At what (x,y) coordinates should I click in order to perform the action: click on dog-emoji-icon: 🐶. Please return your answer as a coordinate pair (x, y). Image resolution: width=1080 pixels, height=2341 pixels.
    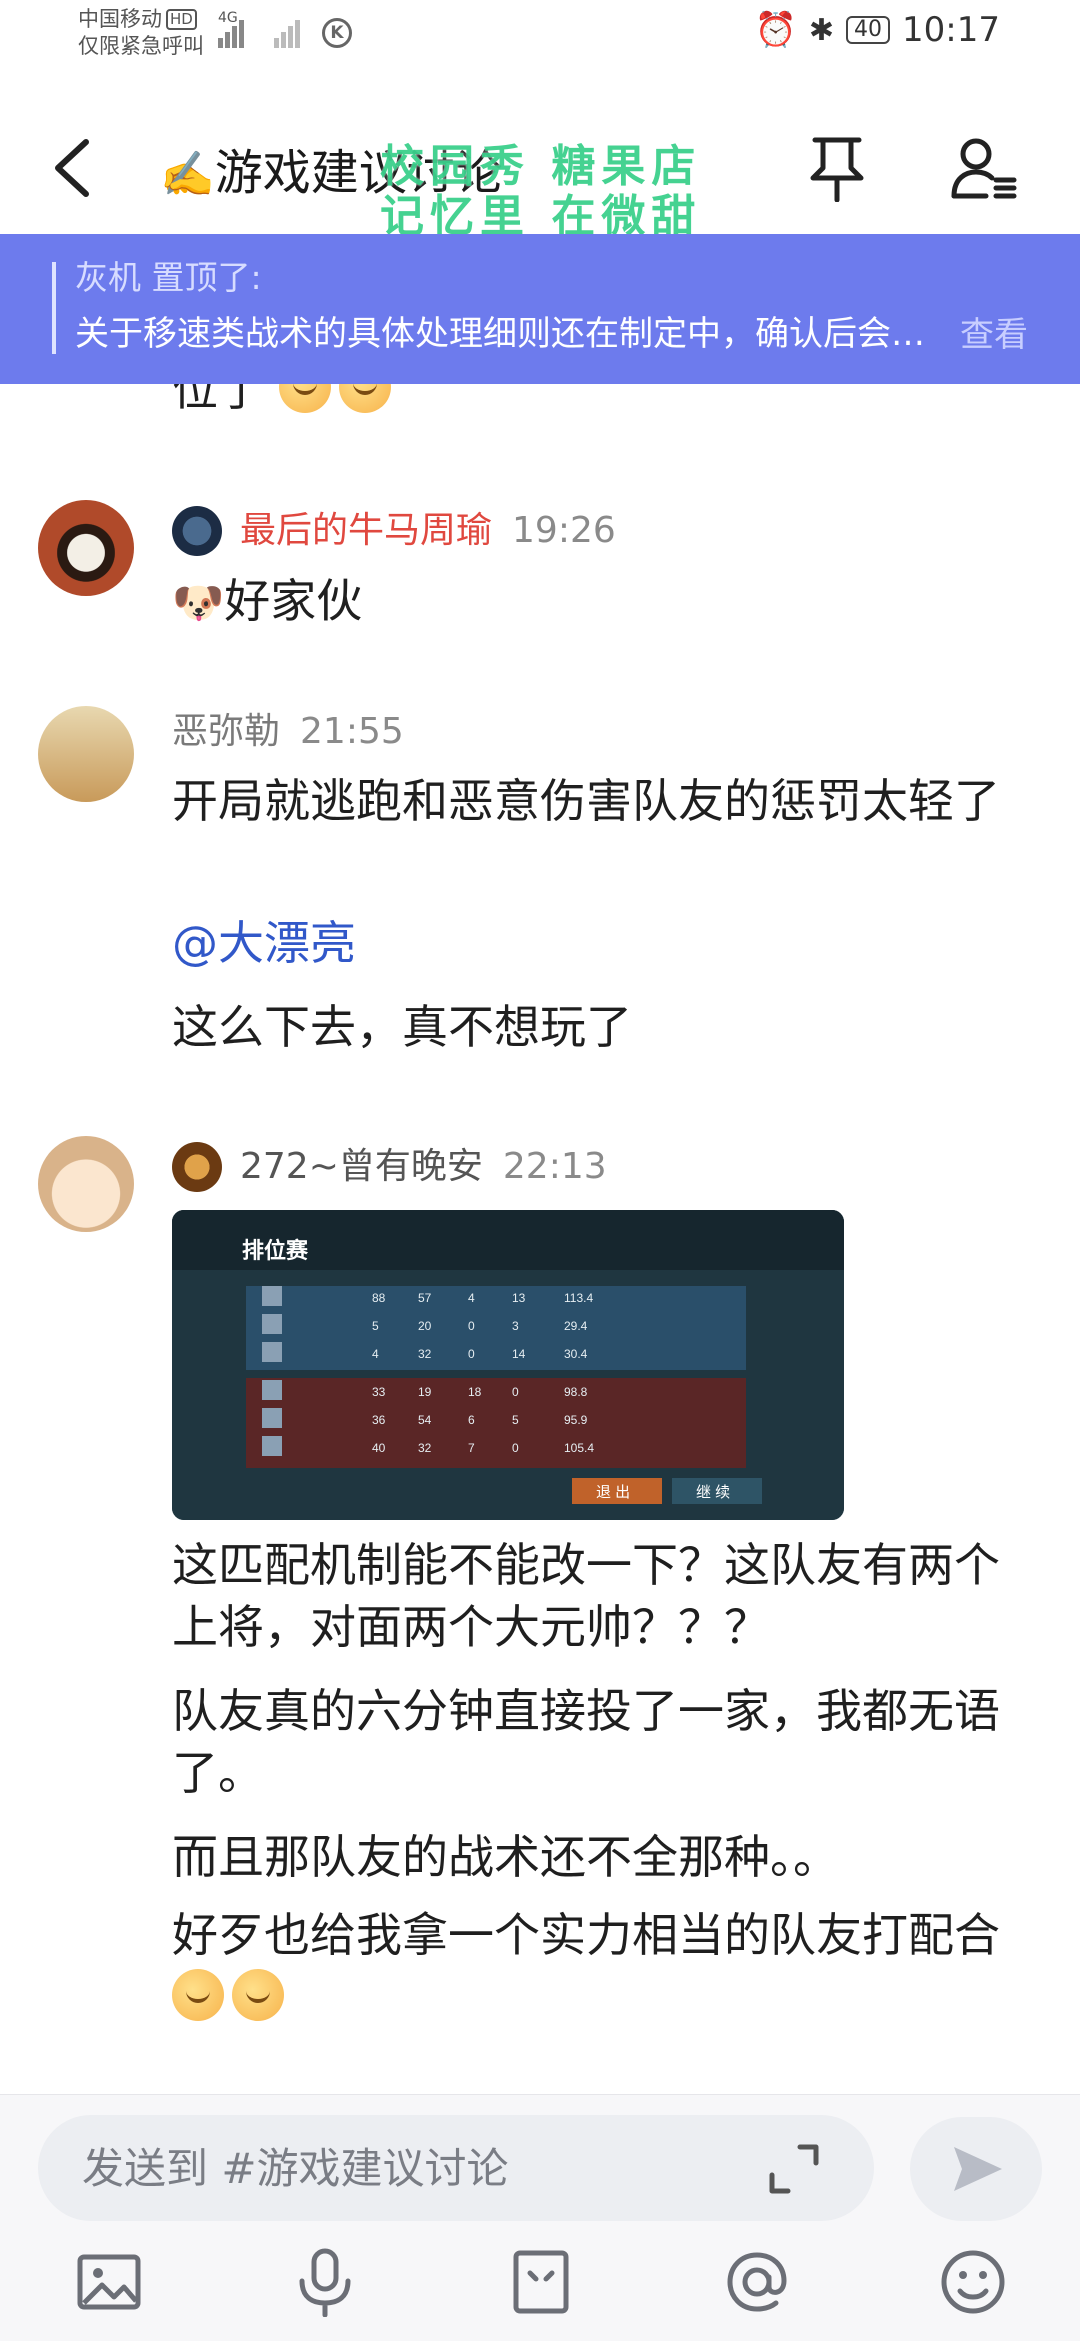
    Looking at the image, I should click on (198, 602).